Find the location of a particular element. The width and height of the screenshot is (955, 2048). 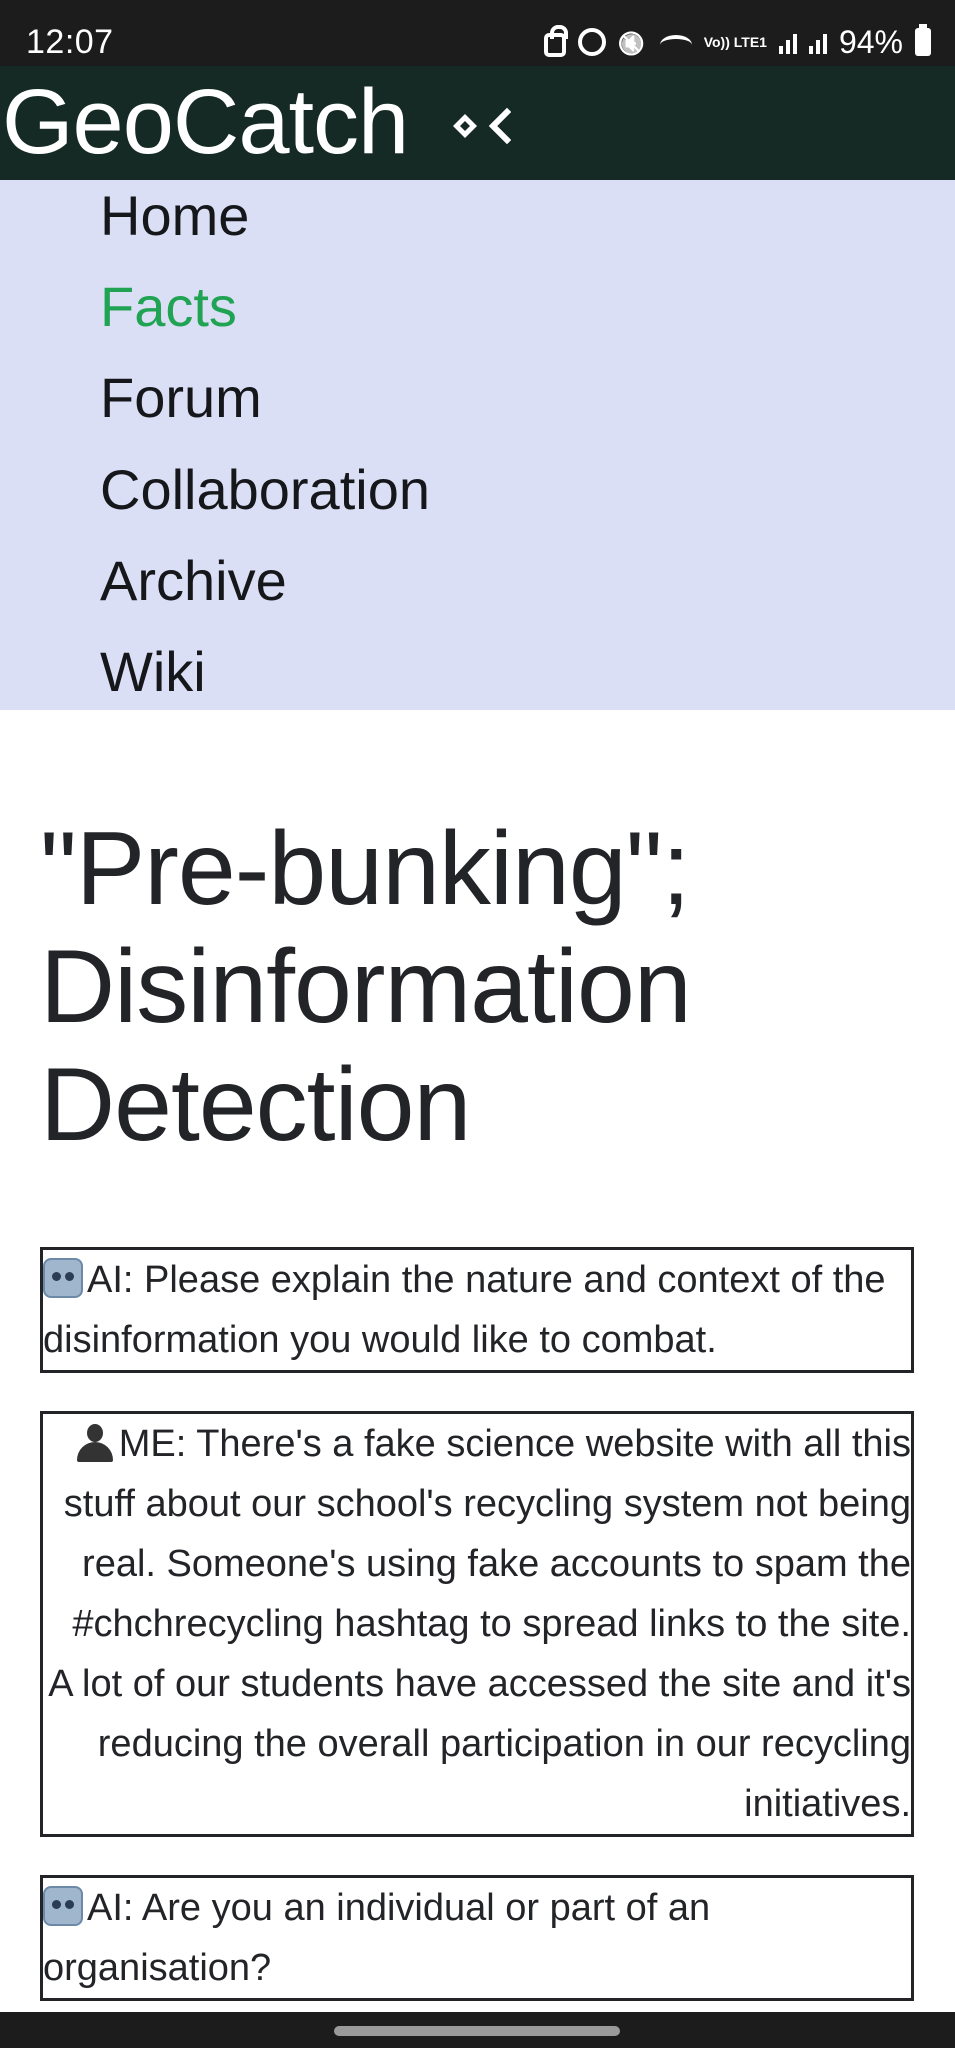

home-gesture-handle is located at coordinates (477, 2031).